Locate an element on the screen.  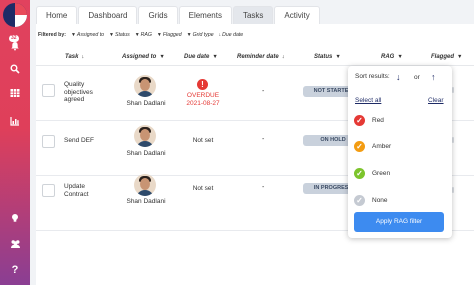
sort-descending-icon: ↓ is located at coordinates (398, 77).